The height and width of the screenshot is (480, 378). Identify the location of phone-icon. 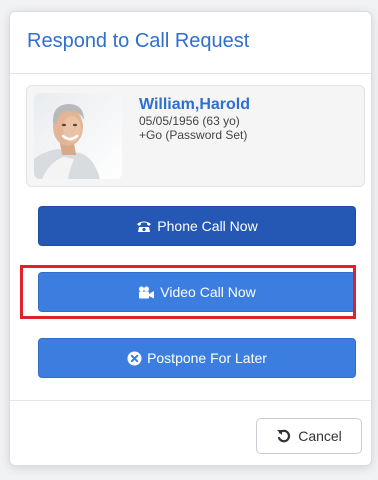
(144, 226).